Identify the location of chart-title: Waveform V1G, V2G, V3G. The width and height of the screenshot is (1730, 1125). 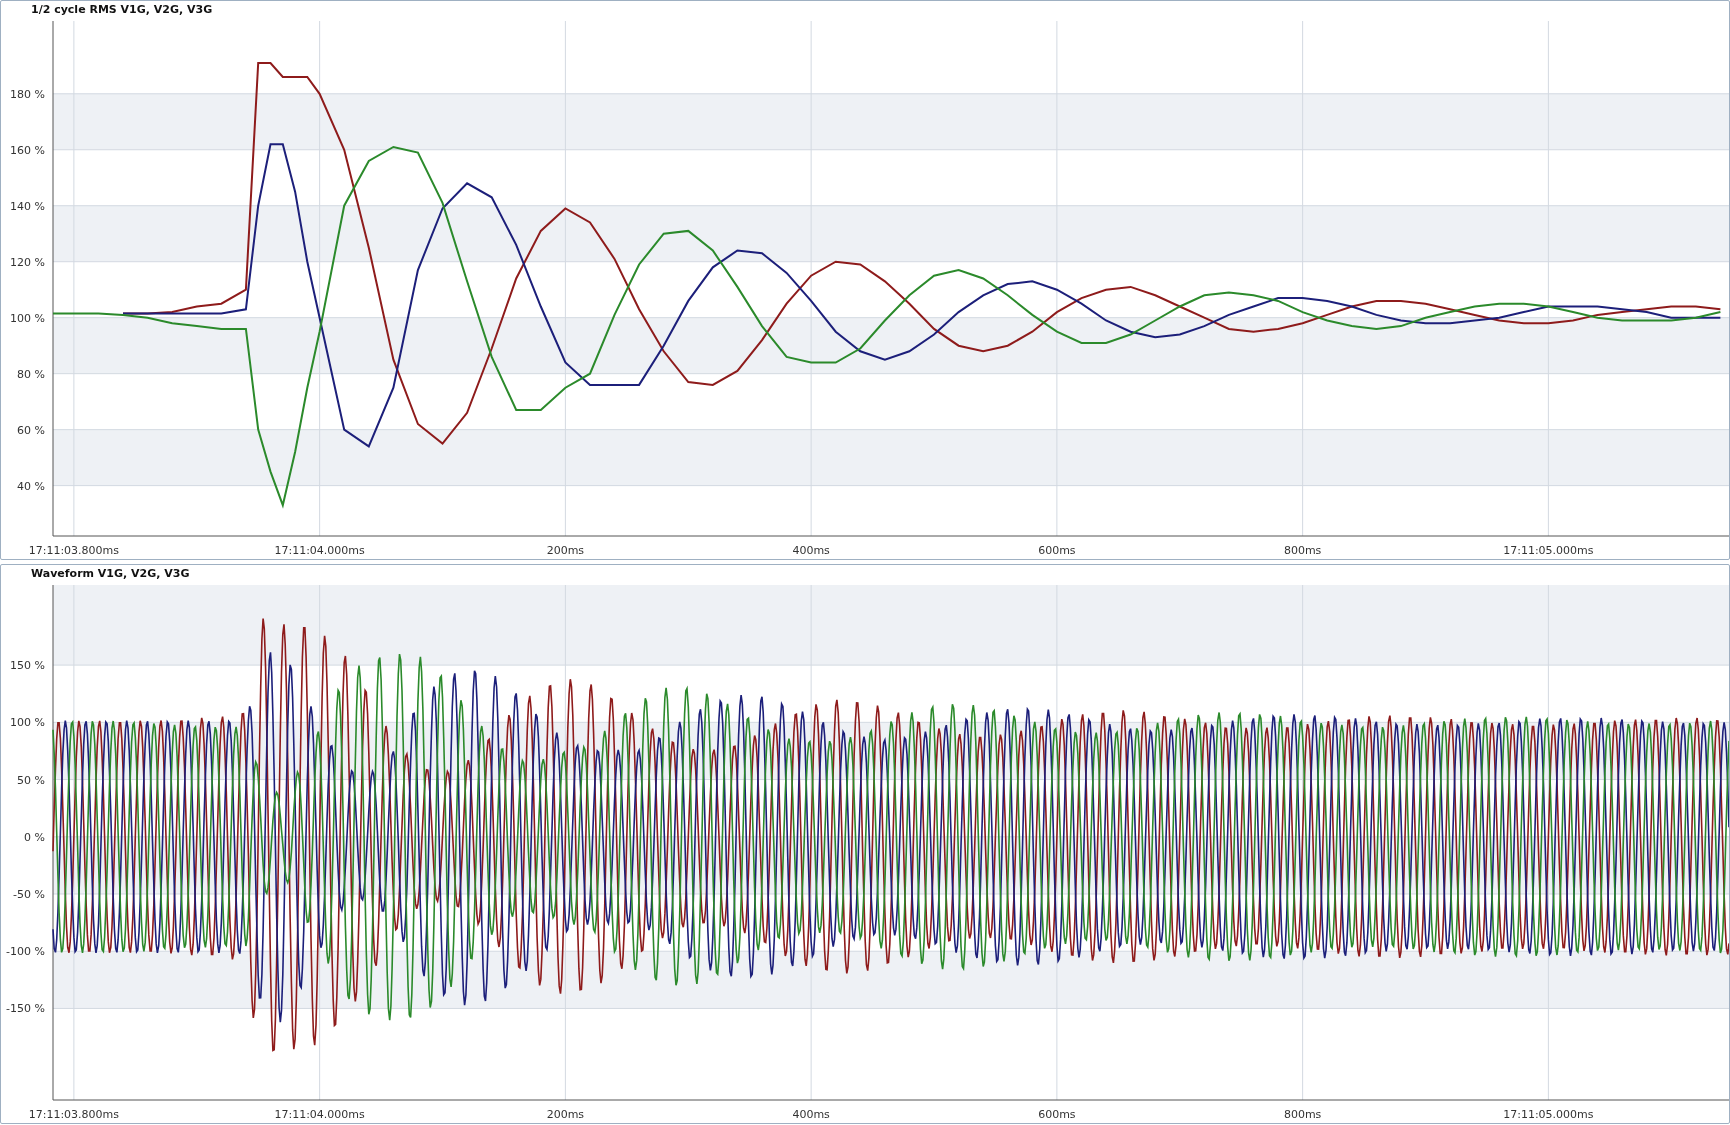
(110, 574).